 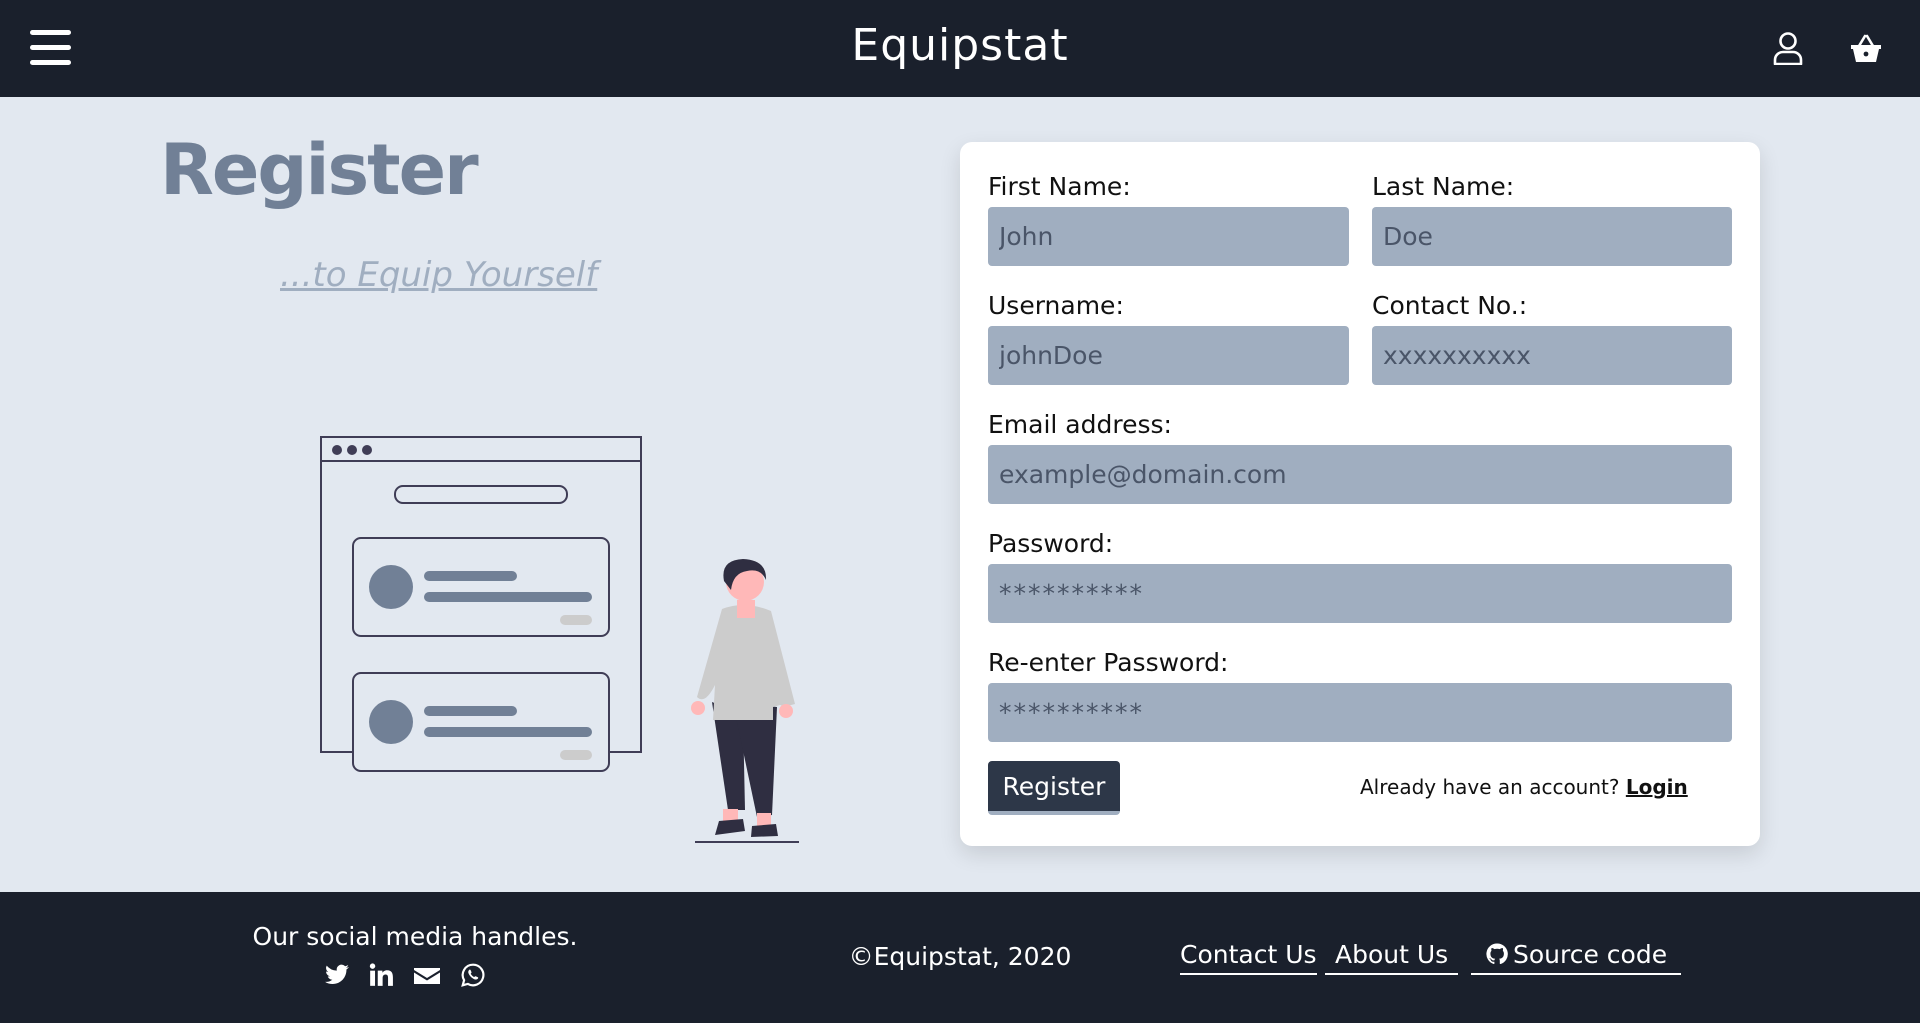 I want to click on first-name-label: First Name:, so click(x=1059, y=186).